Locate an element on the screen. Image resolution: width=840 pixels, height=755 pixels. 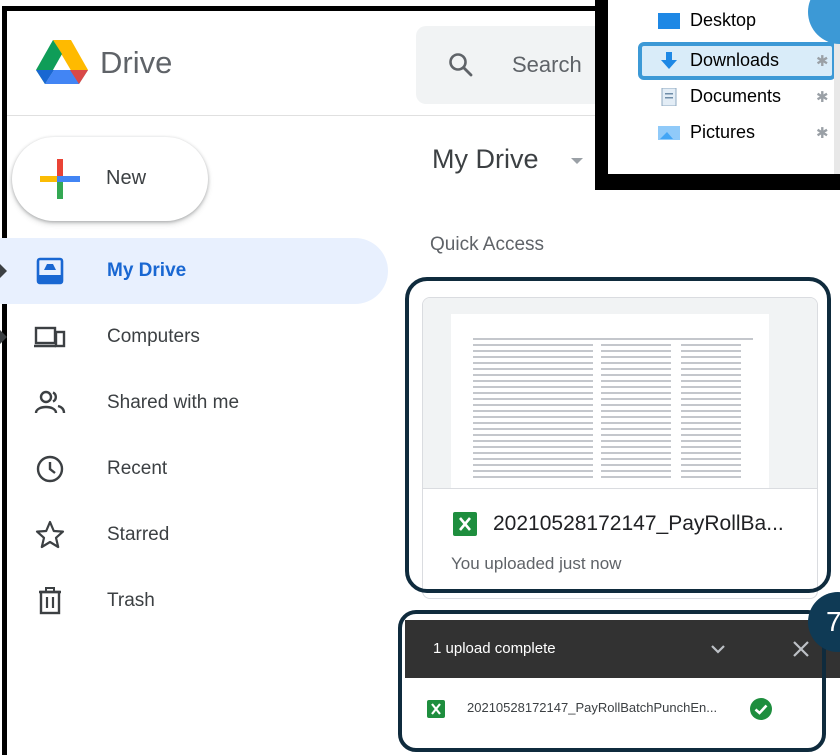
my-drive-icon is located at coordinates (50, 271).